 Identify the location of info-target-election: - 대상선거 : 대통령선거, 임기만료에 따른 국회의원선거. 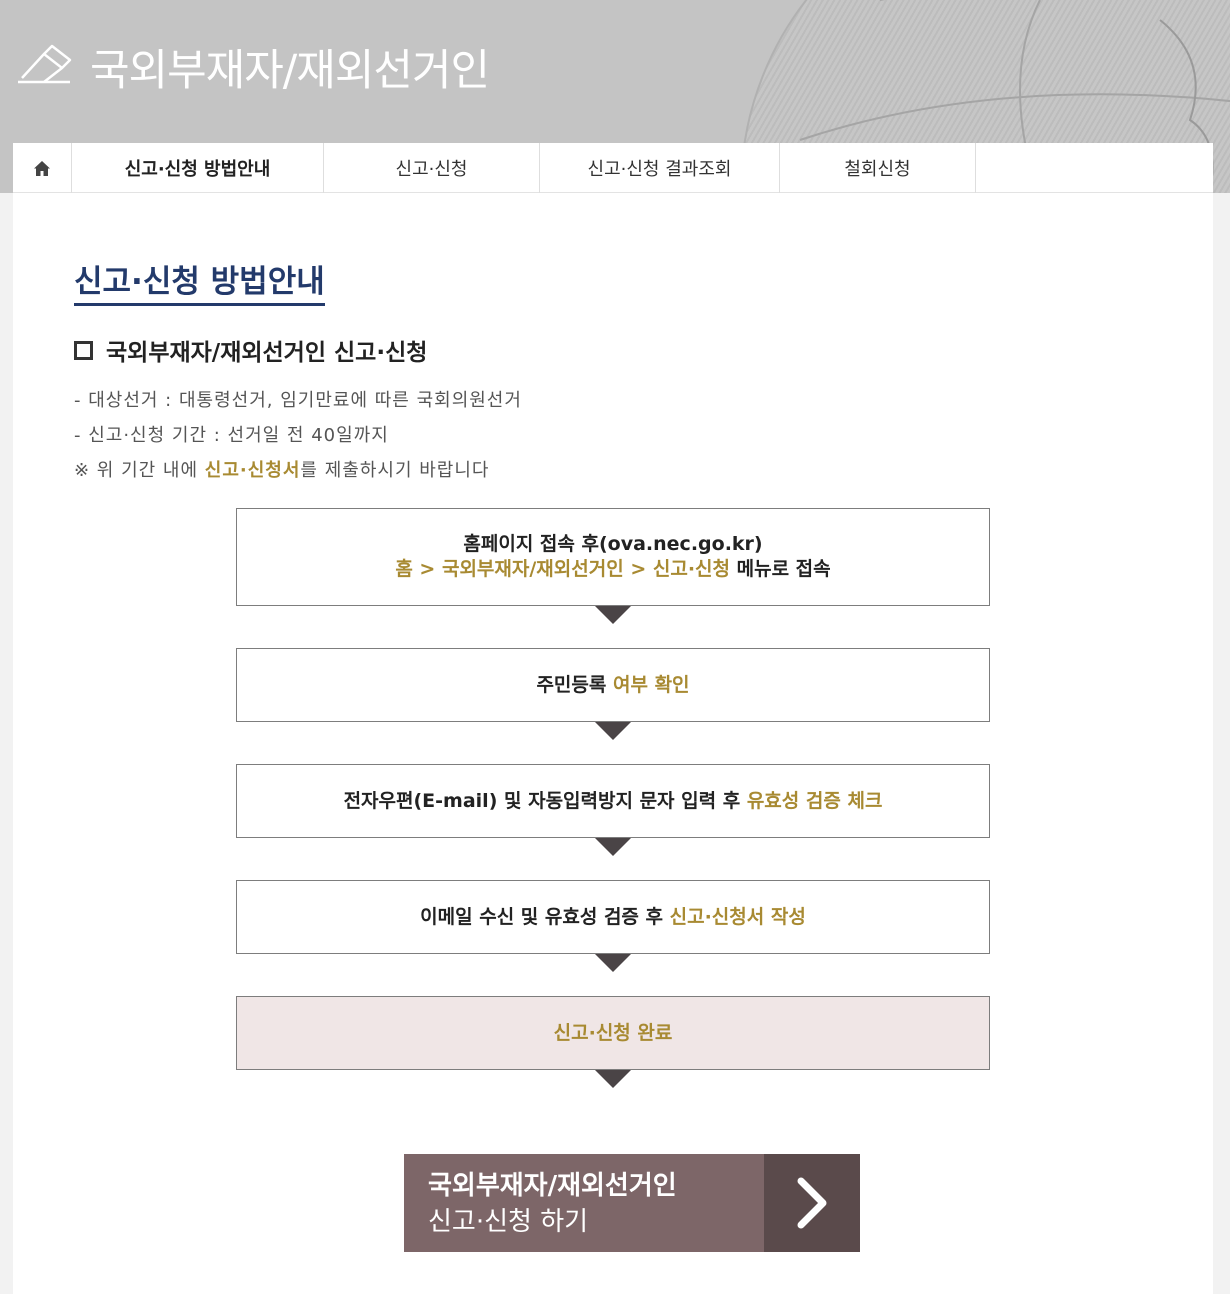
(298, 400).